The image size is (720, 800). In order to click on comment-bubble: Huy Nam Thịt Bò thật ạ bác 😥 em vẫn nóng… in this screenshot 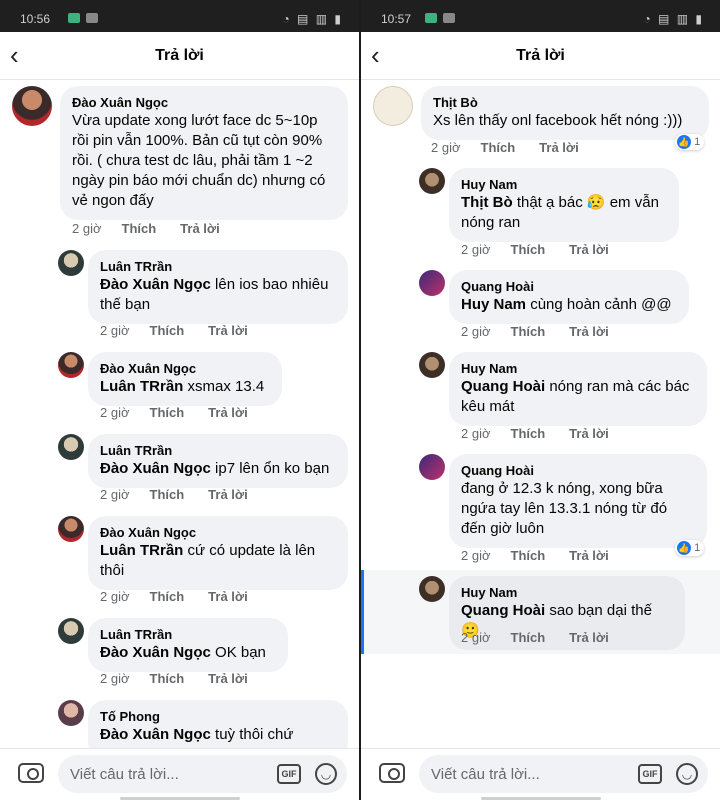, I will do `click(564, 205)`.